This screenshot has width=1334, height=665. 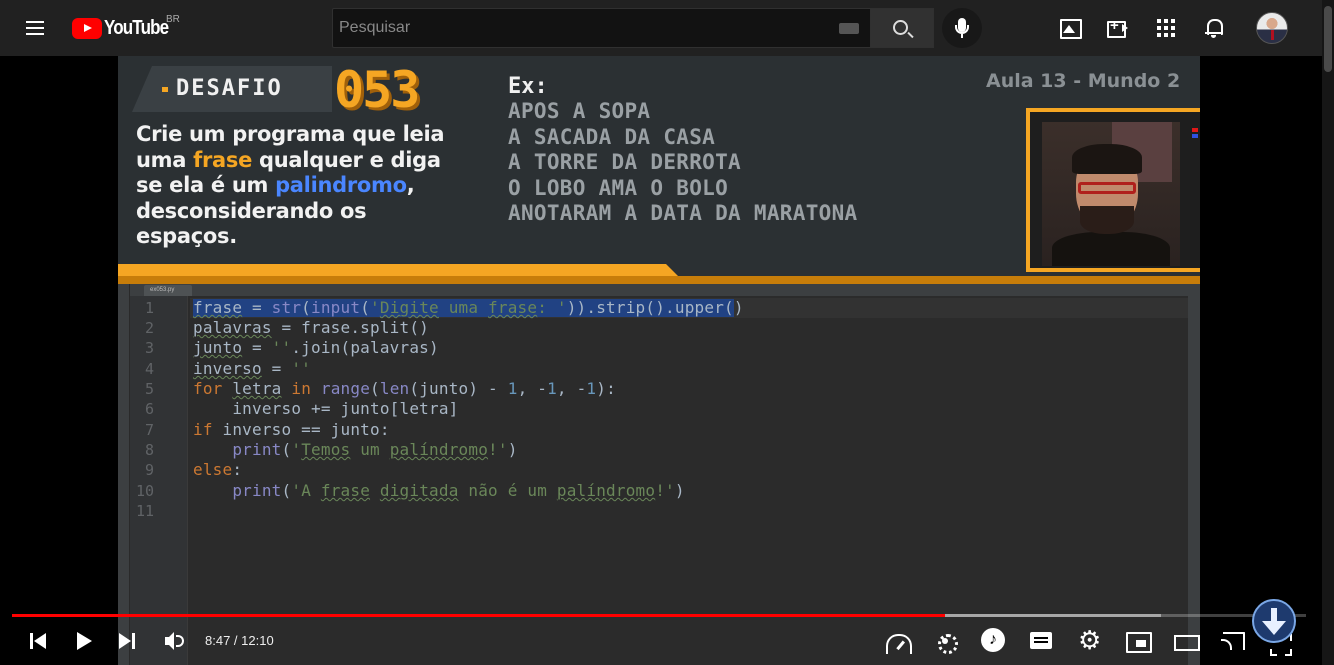 What do you see at coordinates (1166, 28) in the screenshot?
I see `apps-grid-icon` at bounding box center [1166, 28].